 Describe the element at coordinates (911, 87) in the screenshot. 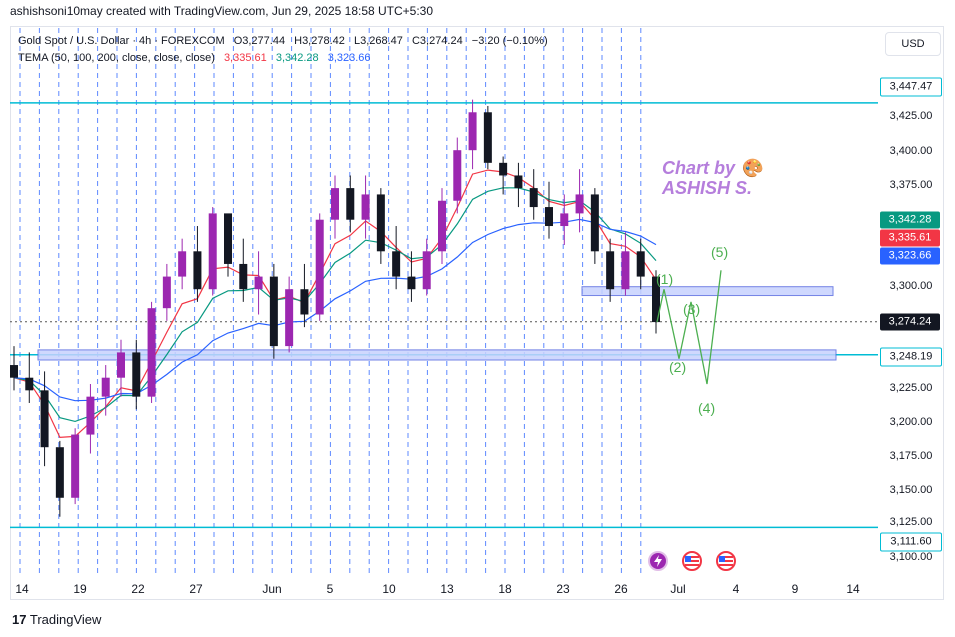

I see `top-level-badge: 3,447.47` at that location.